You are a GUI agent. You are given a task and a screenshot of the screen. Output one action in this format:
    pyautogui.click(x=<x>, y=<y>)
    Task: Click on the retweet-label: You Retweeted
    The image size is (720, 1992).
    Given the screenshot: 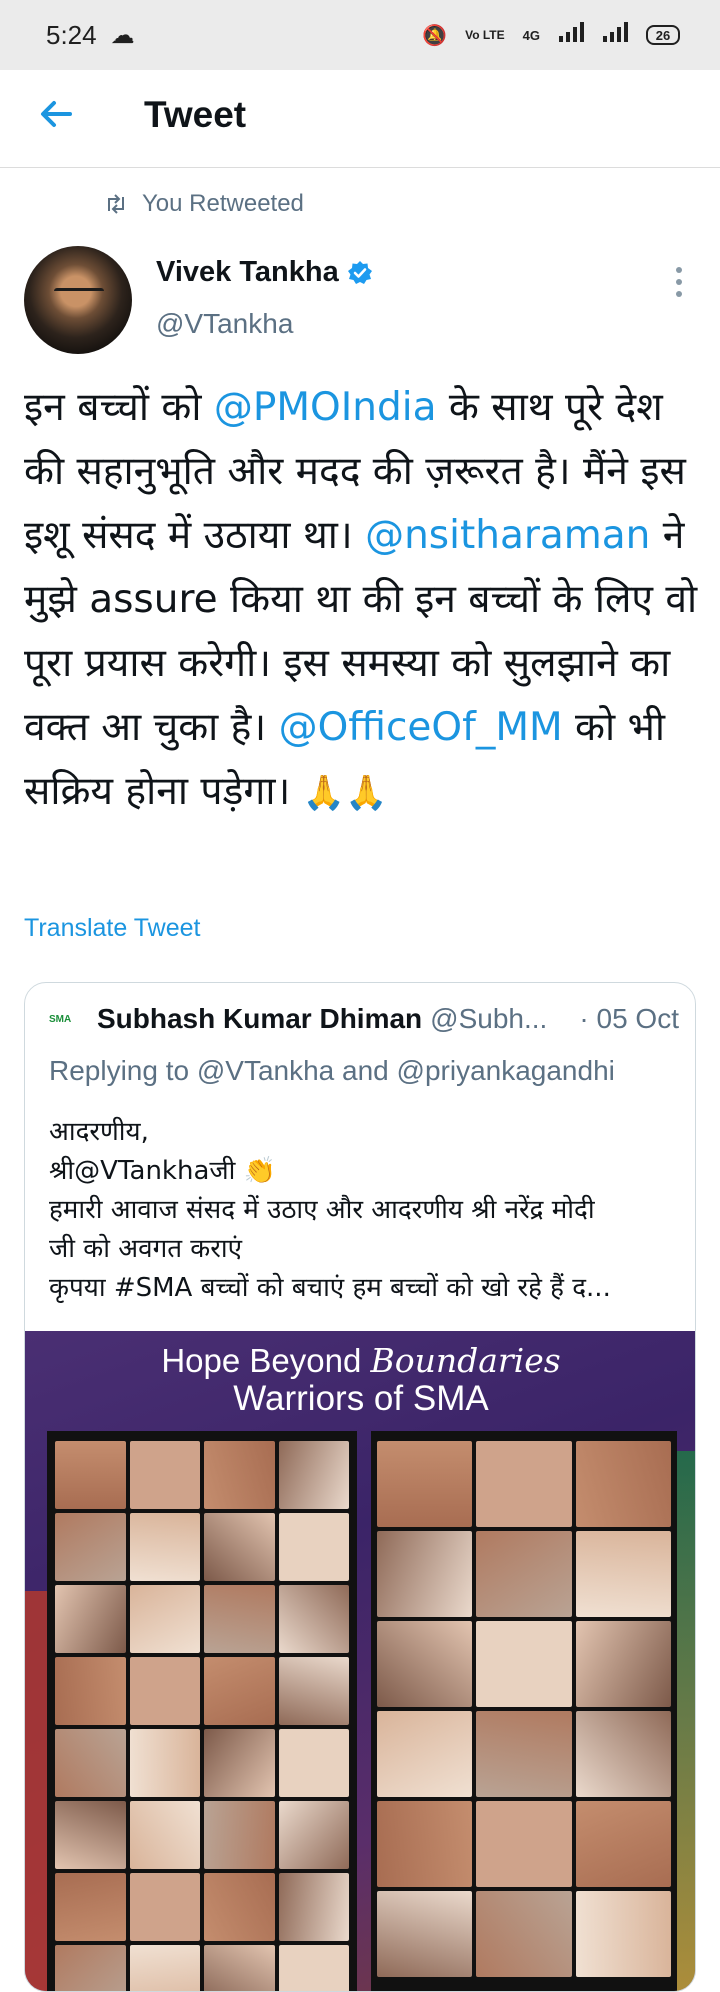 What is the action you would take?
    pyautogui.click(x=223, y=203)
    